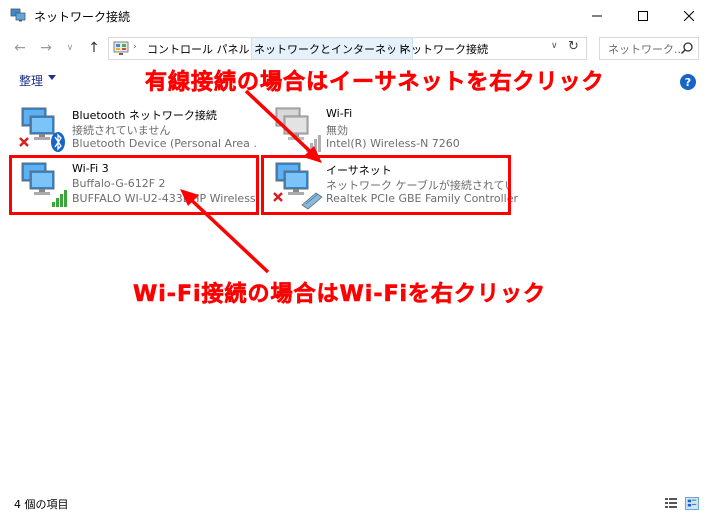 This screenshot has width=712, height=515. Describe the element at coordinates (573, 46) in the screenshot. I see `refresh-icon: ↻` at that location.